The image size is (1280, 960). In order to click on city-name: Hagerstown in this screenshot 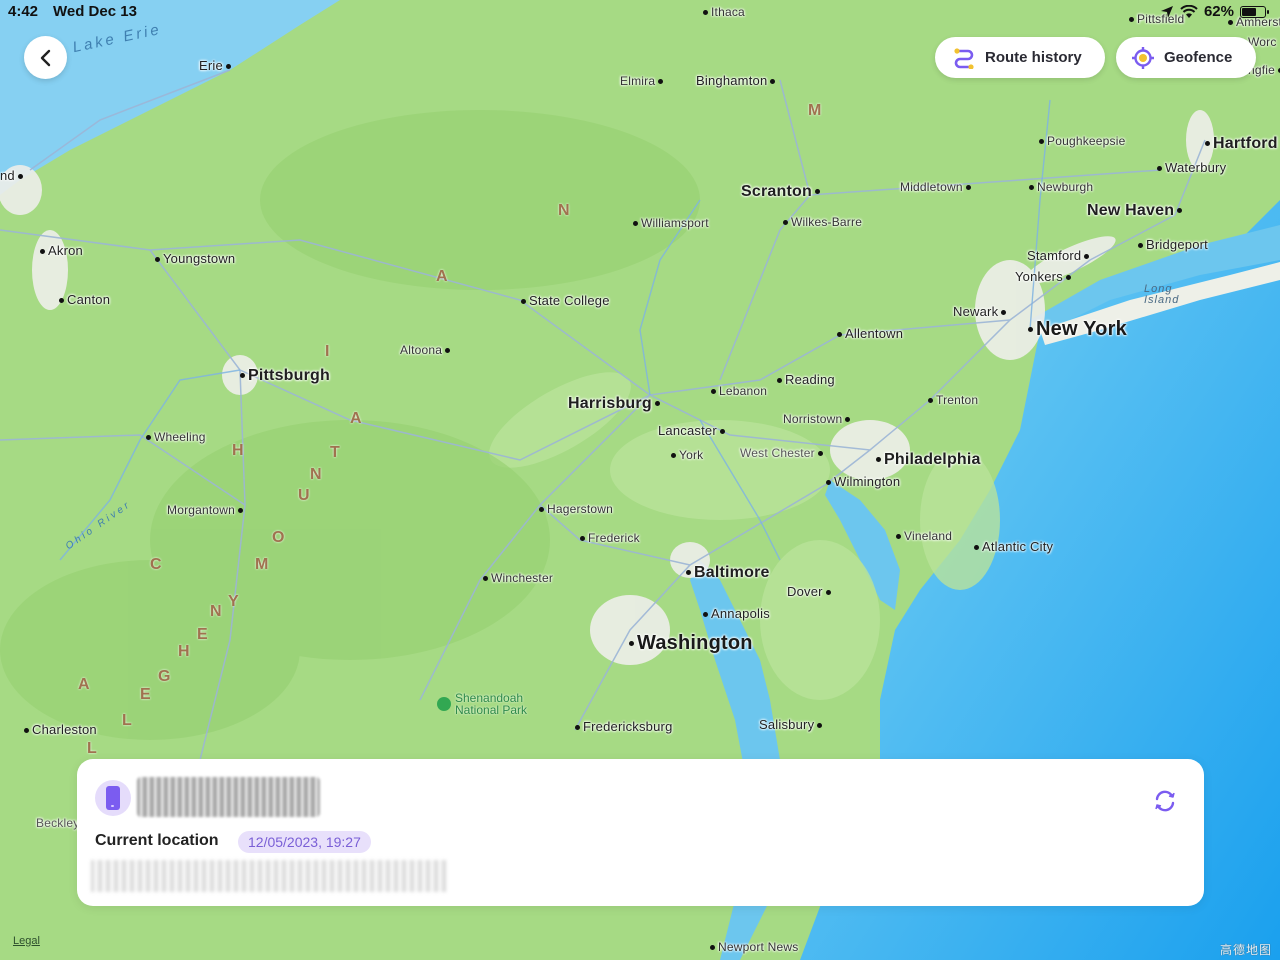, I will do `click(580, 509)`.